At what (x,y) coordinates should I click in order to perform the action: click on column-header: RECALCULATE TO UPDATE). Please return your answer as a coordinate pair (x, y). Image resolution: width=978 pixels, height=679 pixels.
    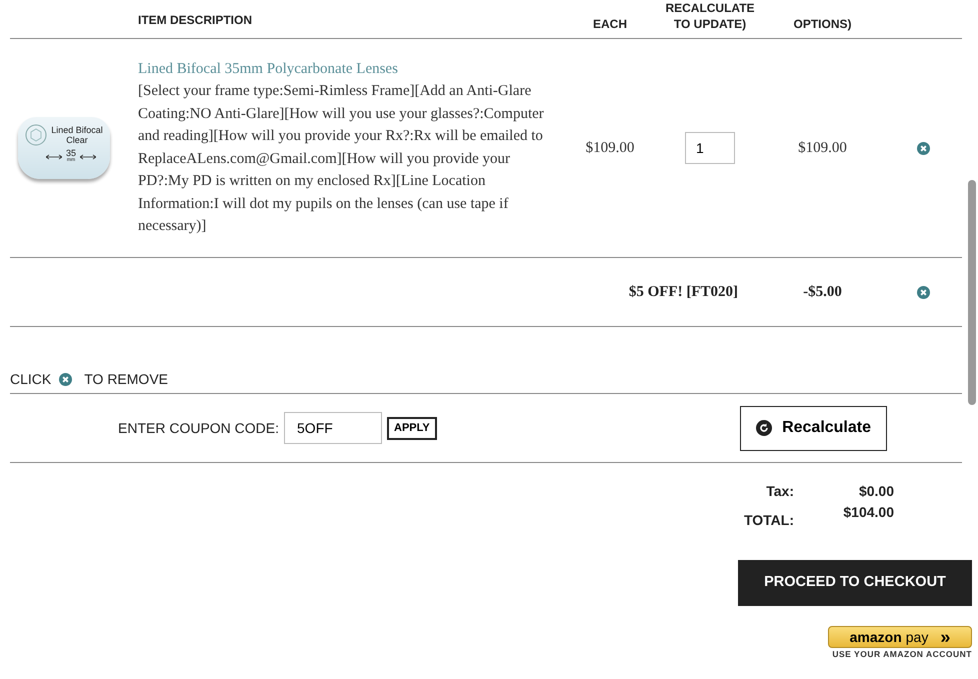
    Looking at the image, I should click on (710, 16).